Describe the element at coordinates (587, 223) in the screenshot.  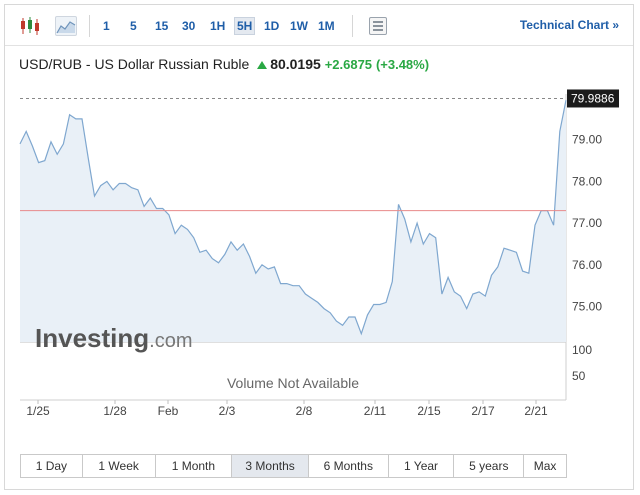
I see `y-tick-label: 77.00` at that location.